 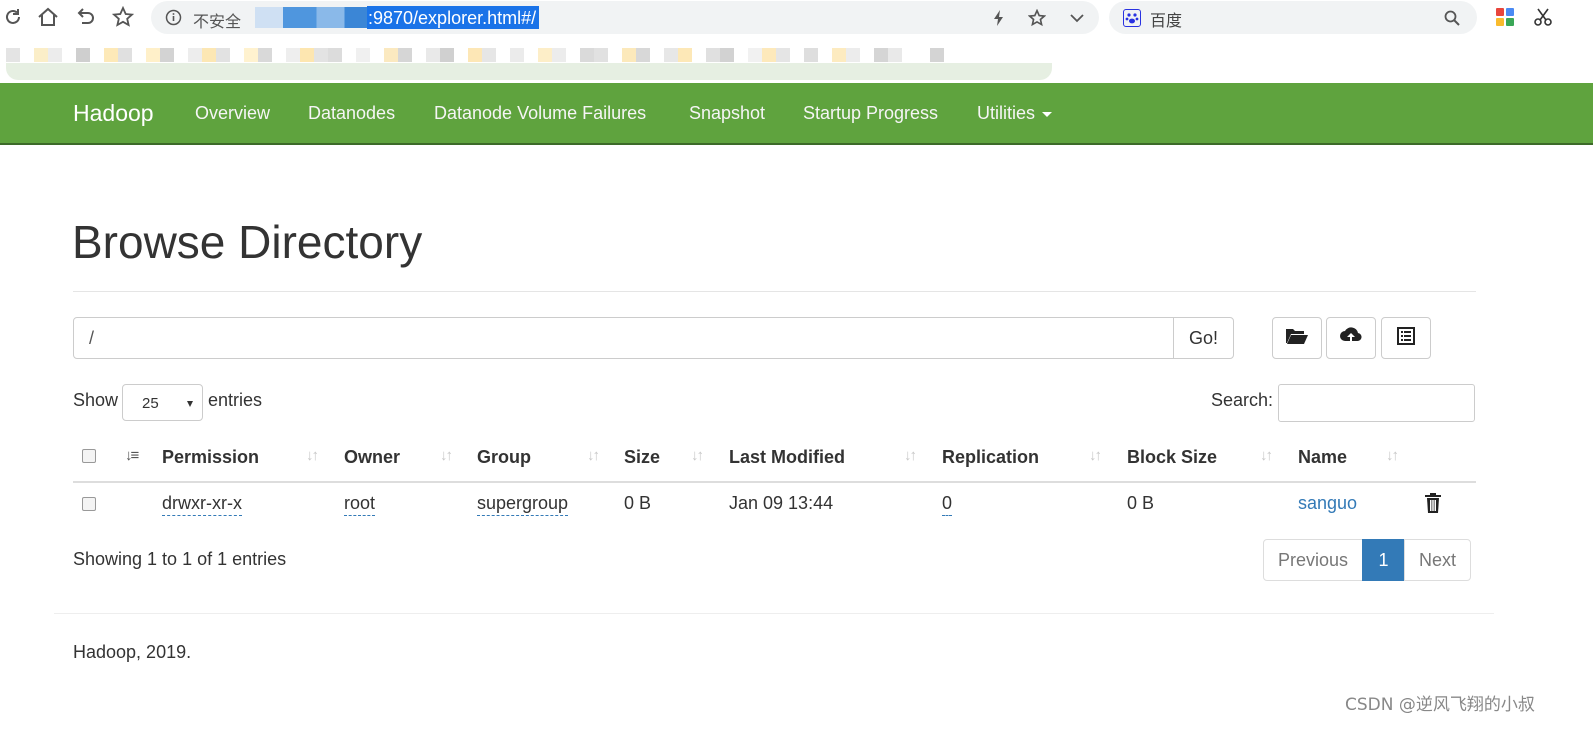 I want to click on column-header-block-size: Block Size, so click(x=1172, y=457).